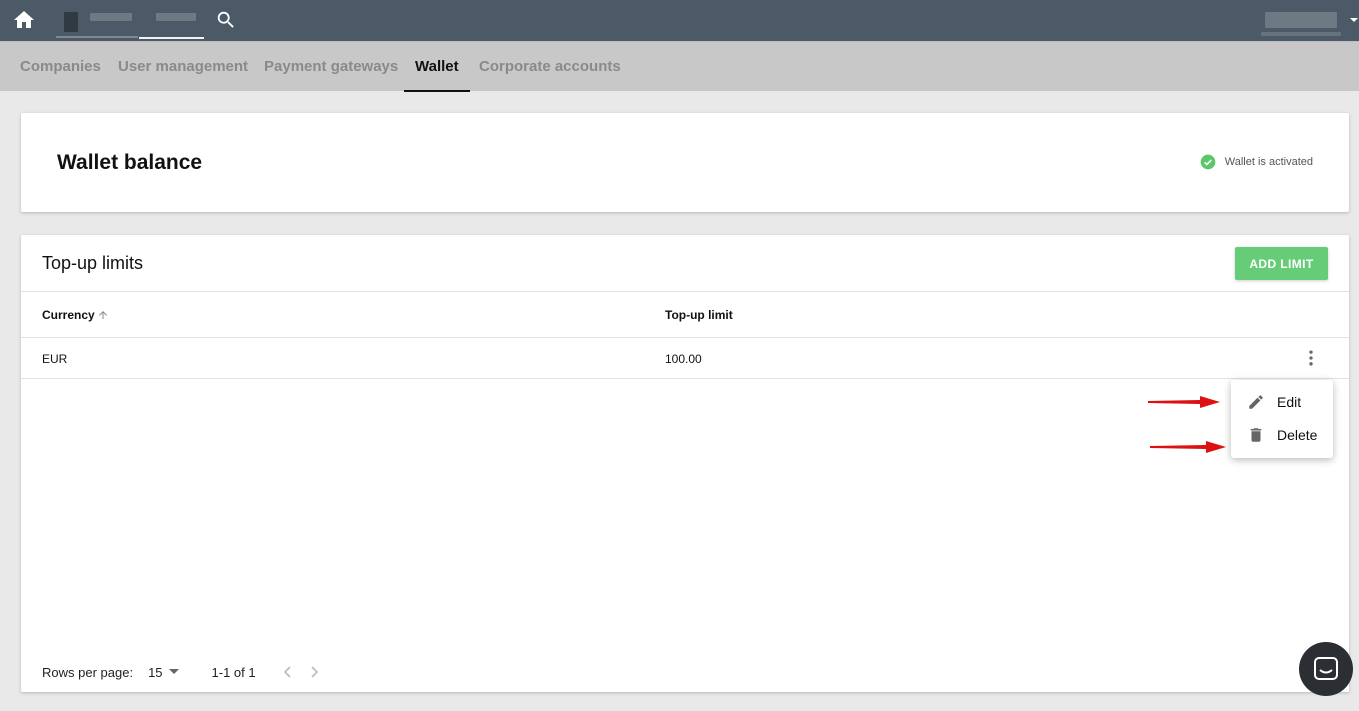 This screenshot has width=1359, height=711. I want to click on chevron-down-icon, so click(1354, 20).